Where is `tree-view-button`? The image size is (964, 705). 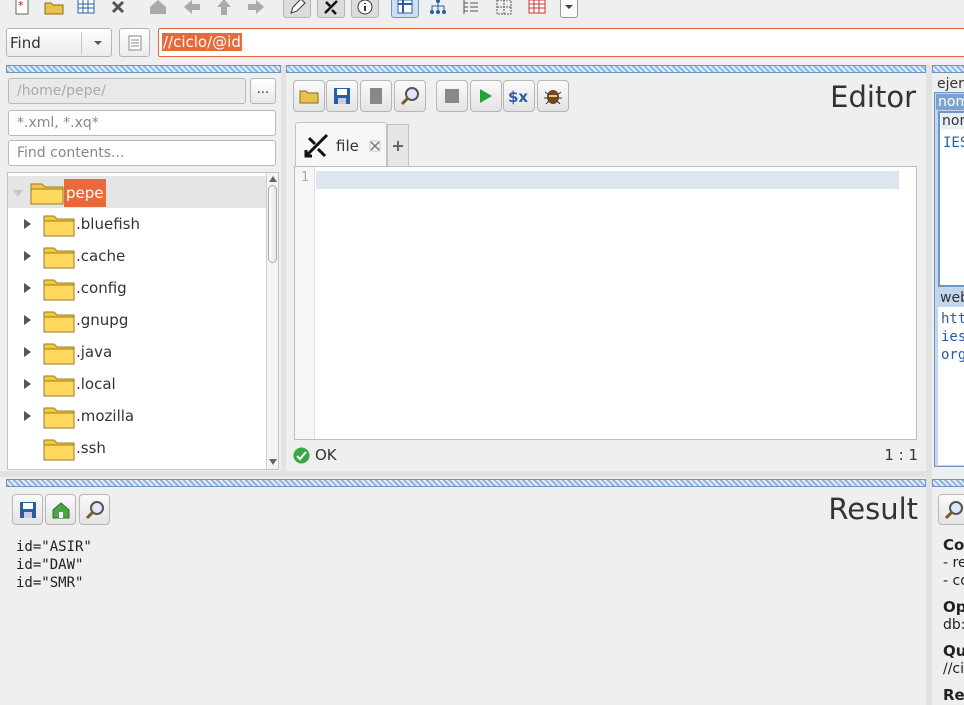
tree-view-button is located at coordinates (438, 9).